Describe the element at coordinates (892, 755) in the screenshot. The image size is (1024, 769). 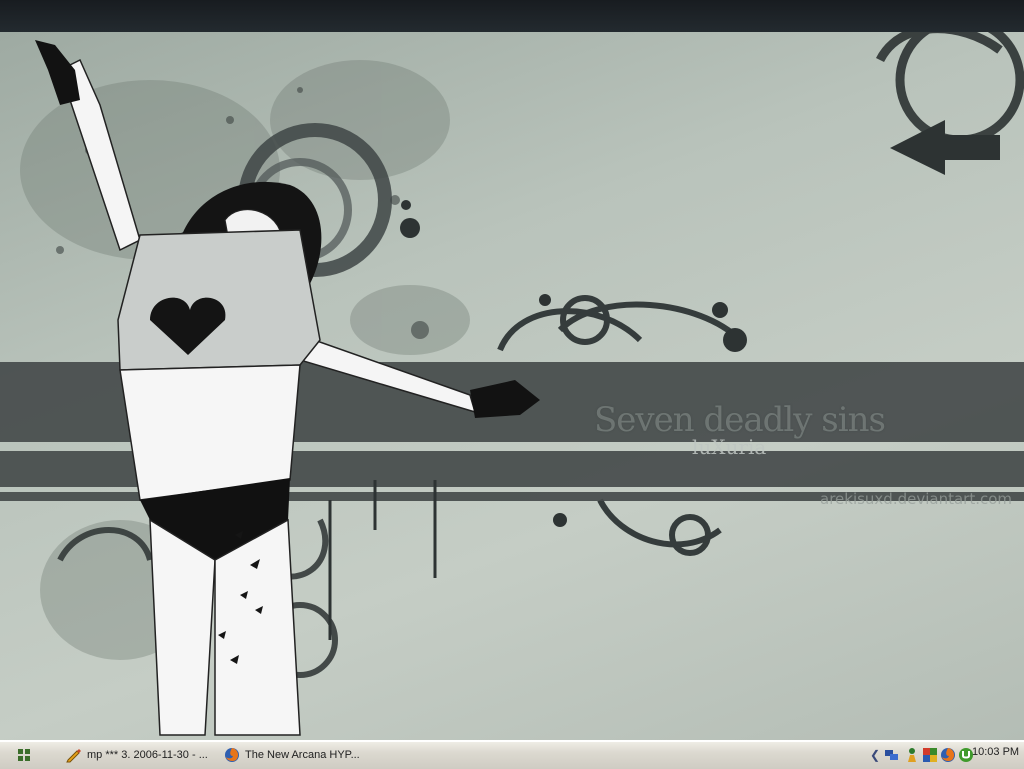
I see `network-icon` at that location.